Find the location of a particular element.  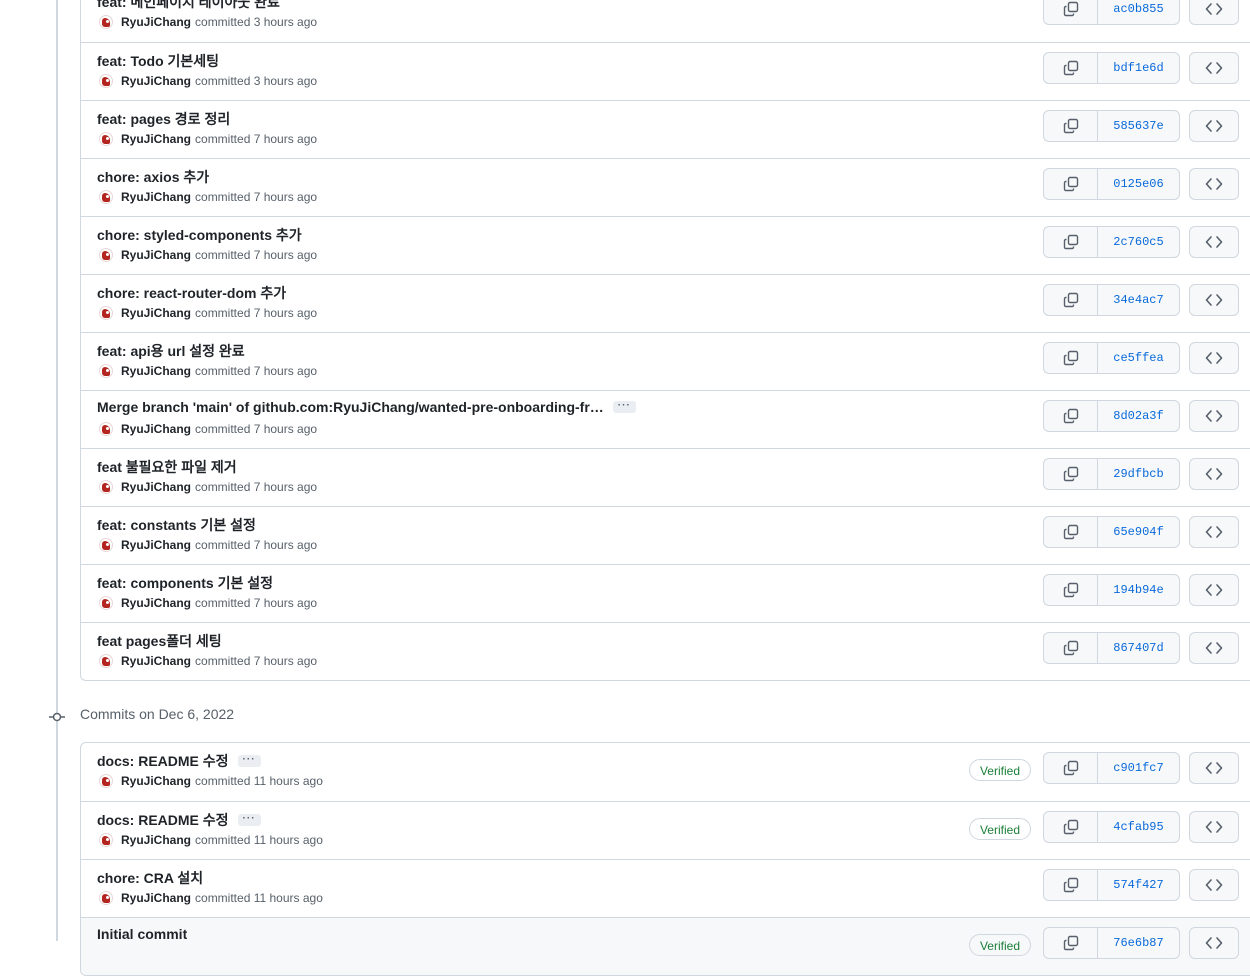

commit-sha-link: 574f427 is located at coordinates (1138, 885).